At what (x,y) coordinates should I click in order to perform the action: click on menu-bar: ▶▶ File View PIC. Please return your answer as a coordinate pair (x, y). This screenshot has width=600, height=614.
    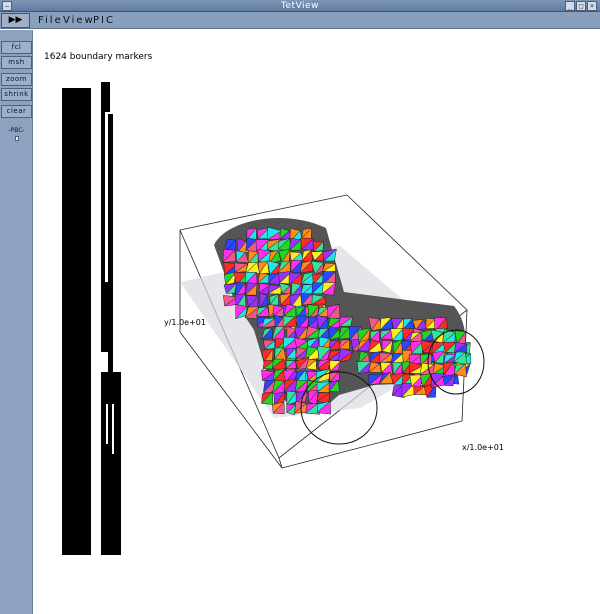
    Looking at the image, I should click on (300, 20).